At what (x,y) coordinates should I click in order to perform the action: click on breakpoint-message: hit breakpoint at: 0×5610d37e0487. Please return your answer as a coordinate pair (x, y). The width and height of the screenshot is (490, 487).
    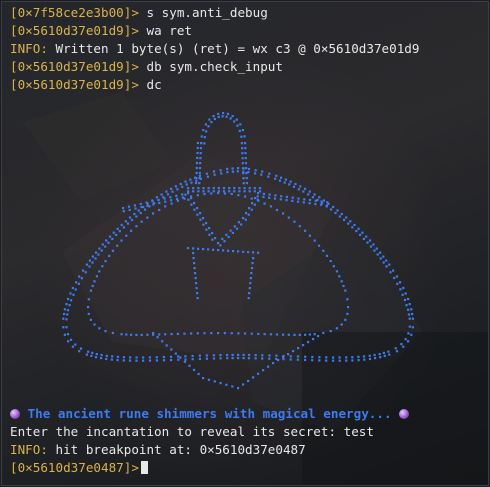
    Looking at the image, I should click on (176, 449).